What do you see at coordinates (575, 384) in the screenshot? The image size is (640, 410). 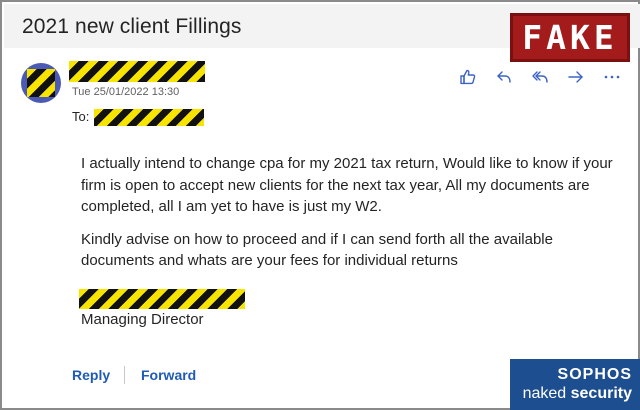 I see `sophos-logo: SOPHOS naked security` at bounding box center [575, 384].